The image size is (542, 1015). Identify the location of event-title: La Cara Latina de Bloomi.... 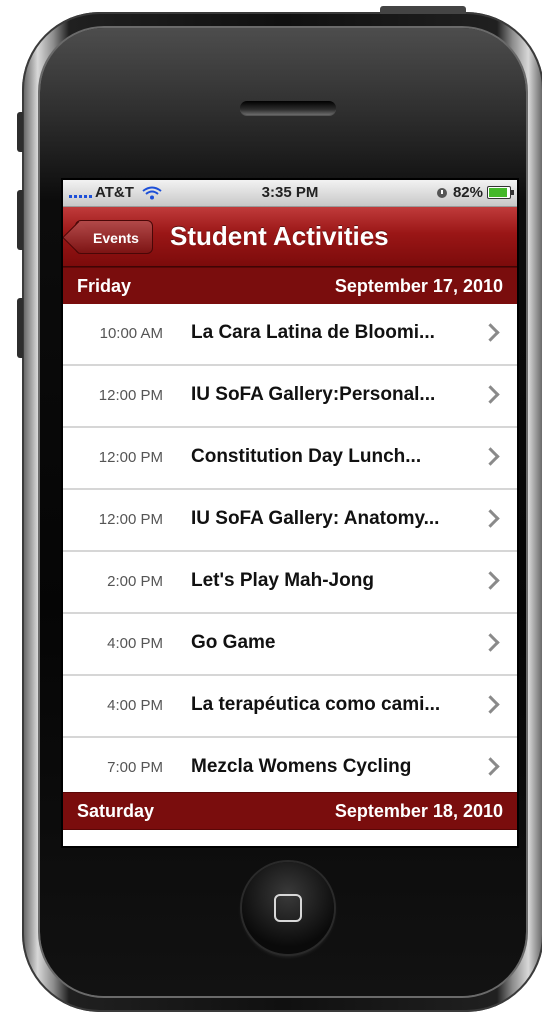
(313, 332).